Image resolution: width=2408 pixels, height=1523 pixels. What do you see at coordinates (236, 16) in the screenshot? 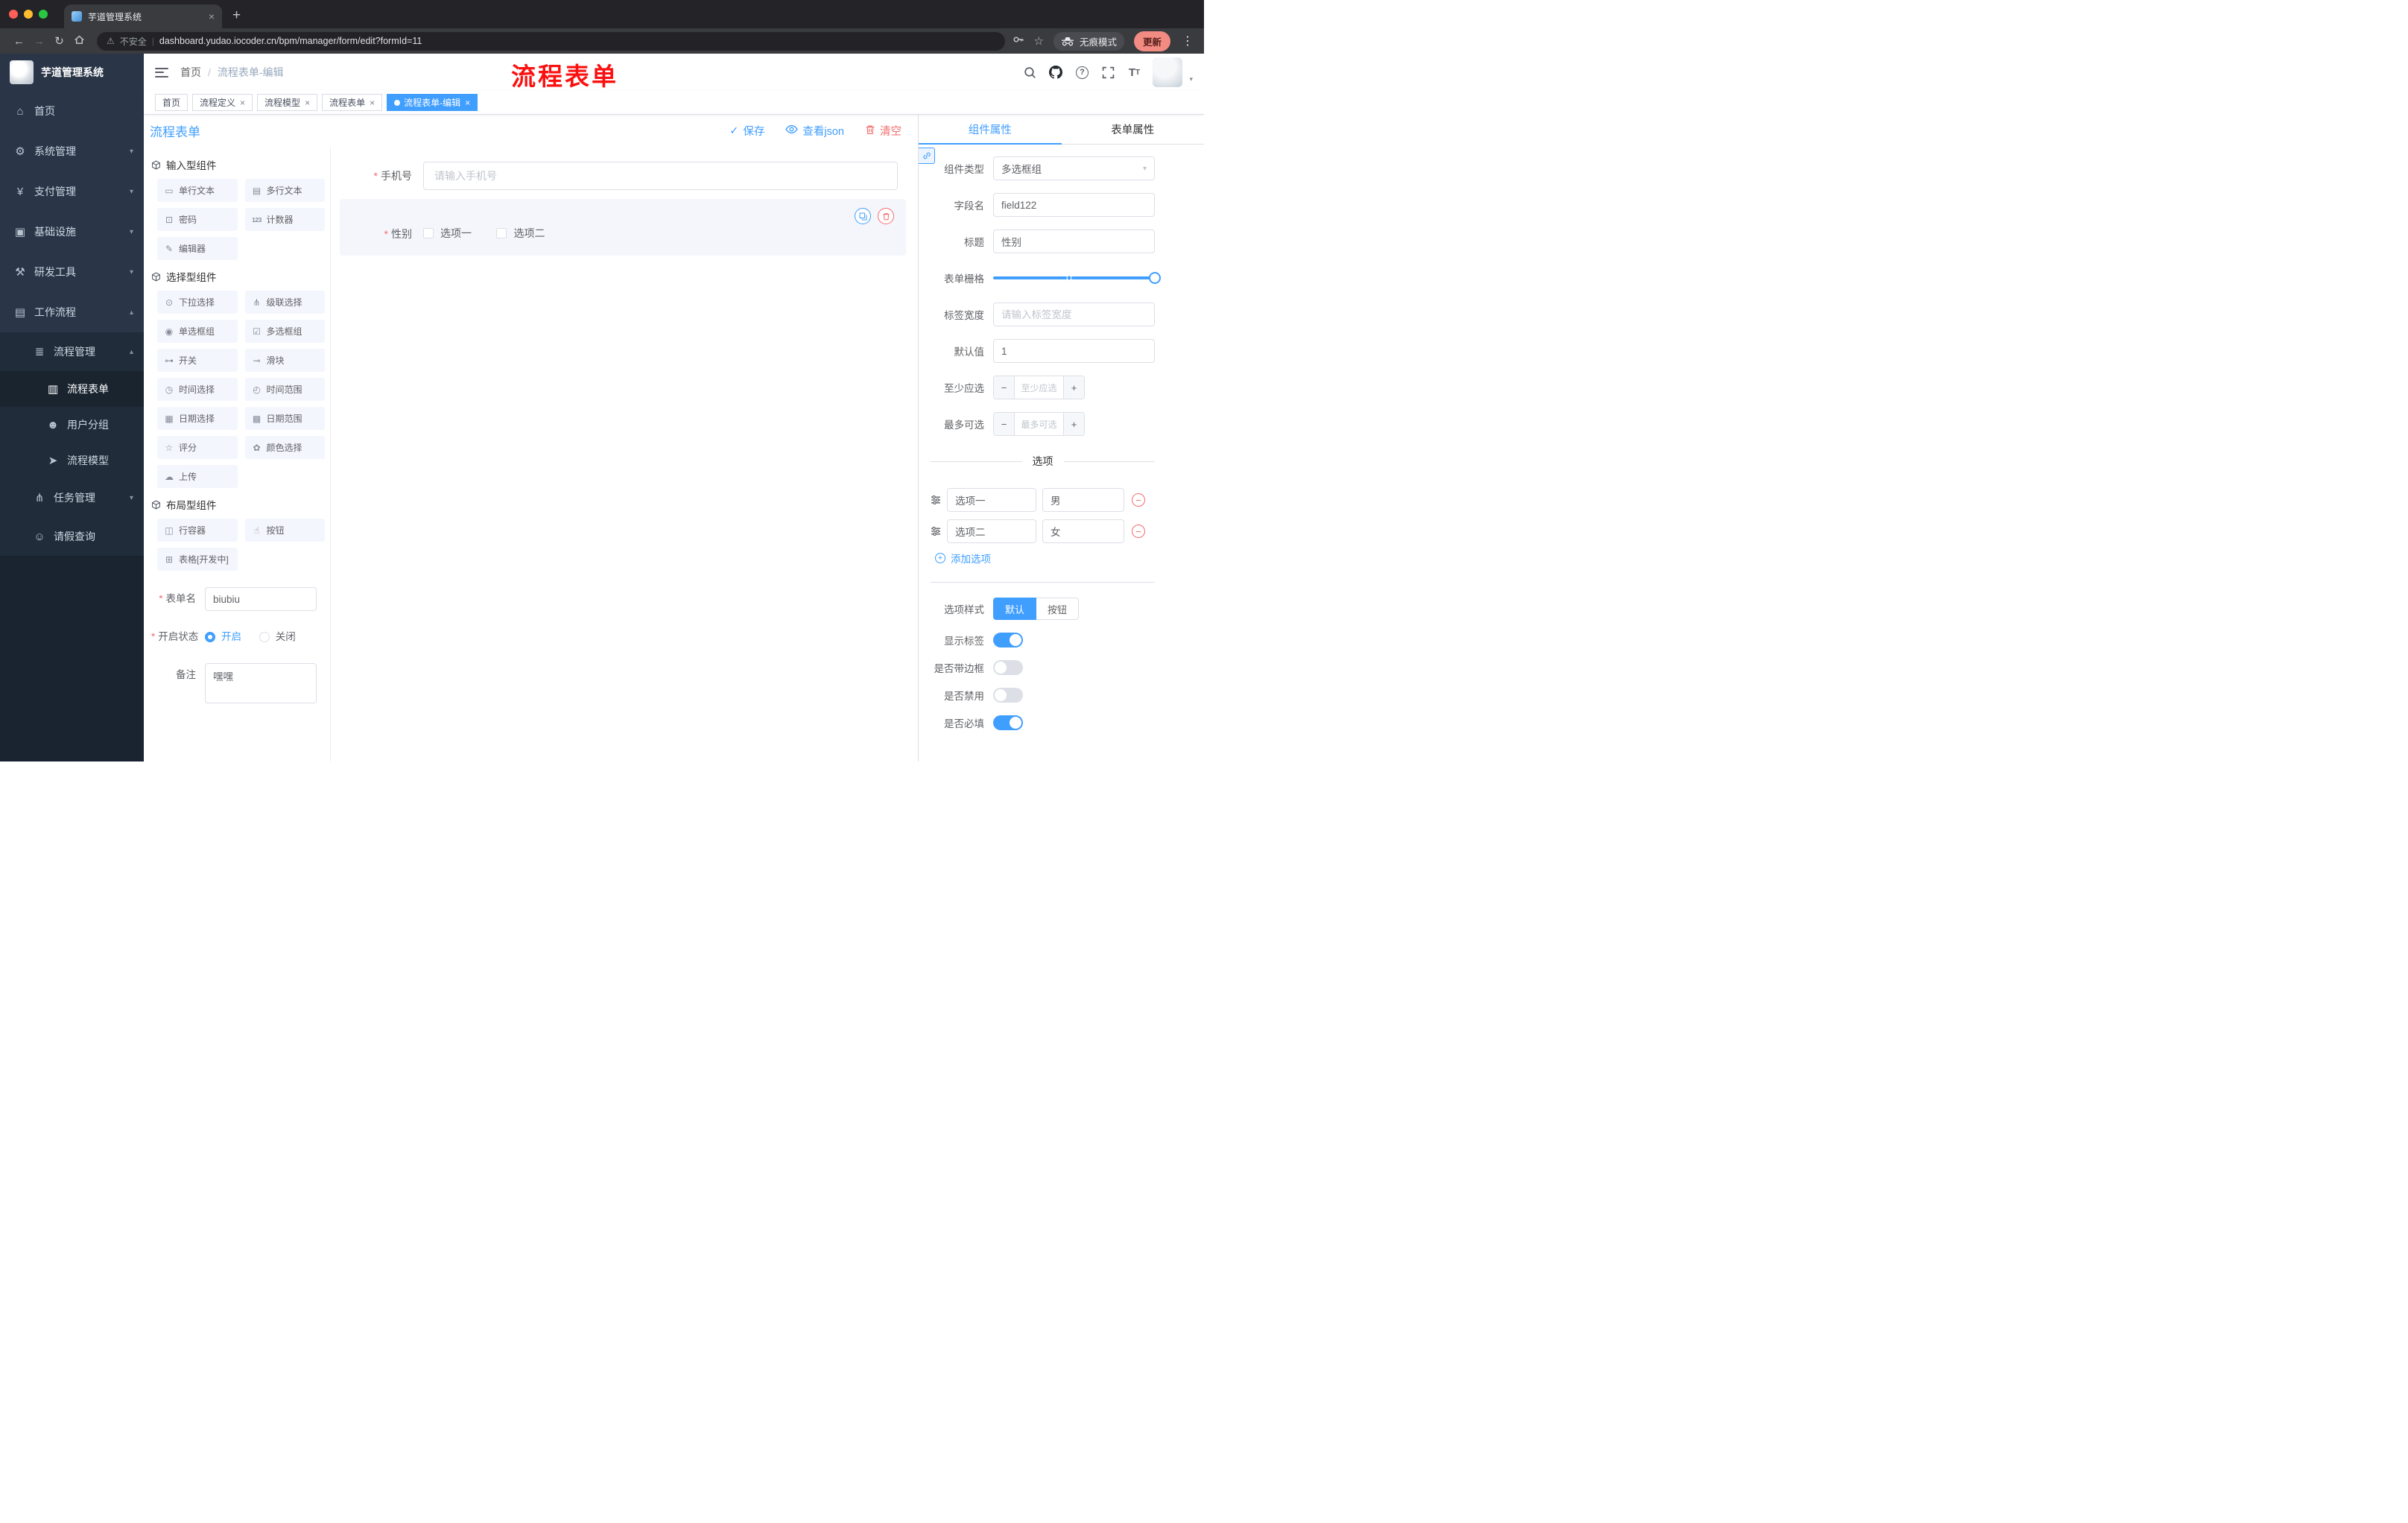
I see `new-tab-button: +` at bounding box center [236, 16].